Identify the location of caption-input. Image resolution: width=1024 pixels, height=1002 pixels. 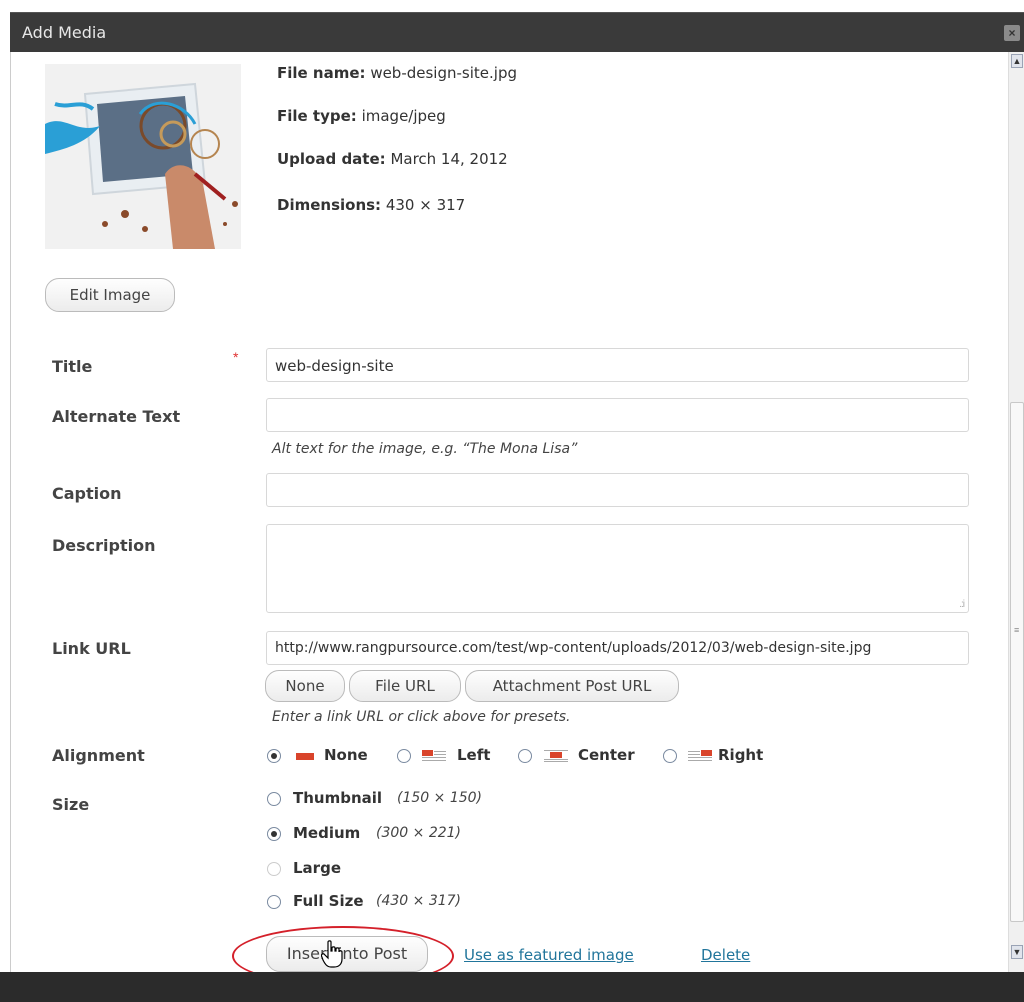
(617, 490).